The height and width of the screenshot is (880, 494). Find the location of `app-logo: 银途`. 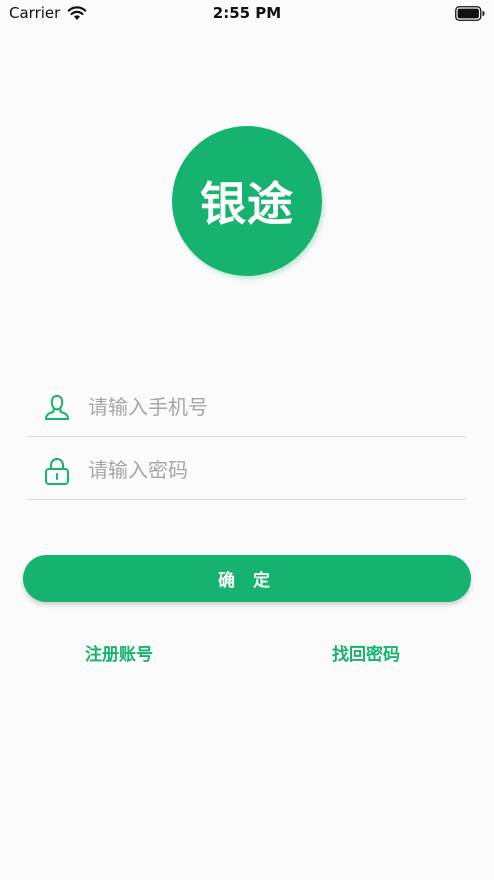

app-logo: 银途 is located at coordinates (247, 201).